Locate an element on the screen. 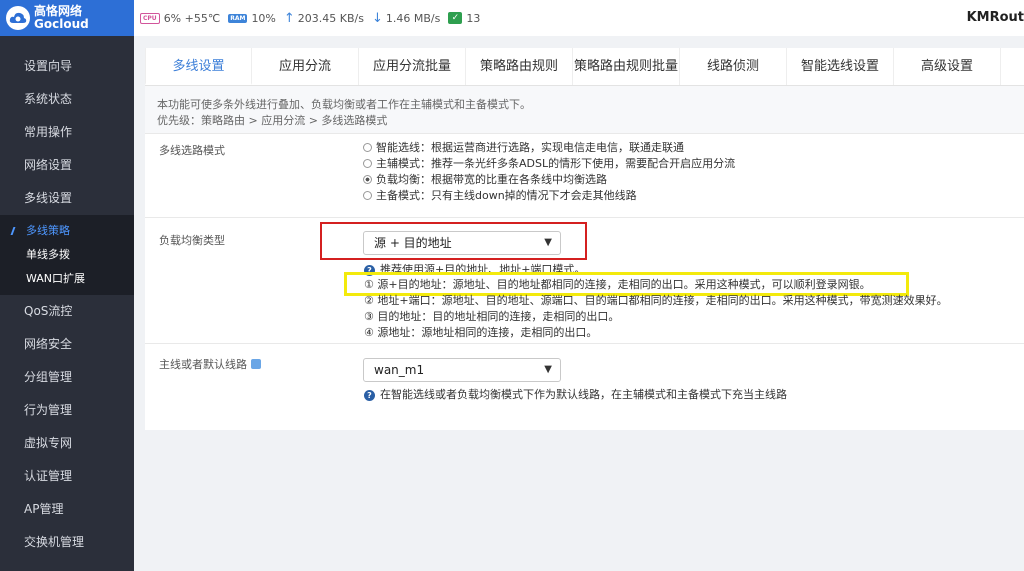  download-arrow-icon: ↓ is located at coordinates (377, 18).